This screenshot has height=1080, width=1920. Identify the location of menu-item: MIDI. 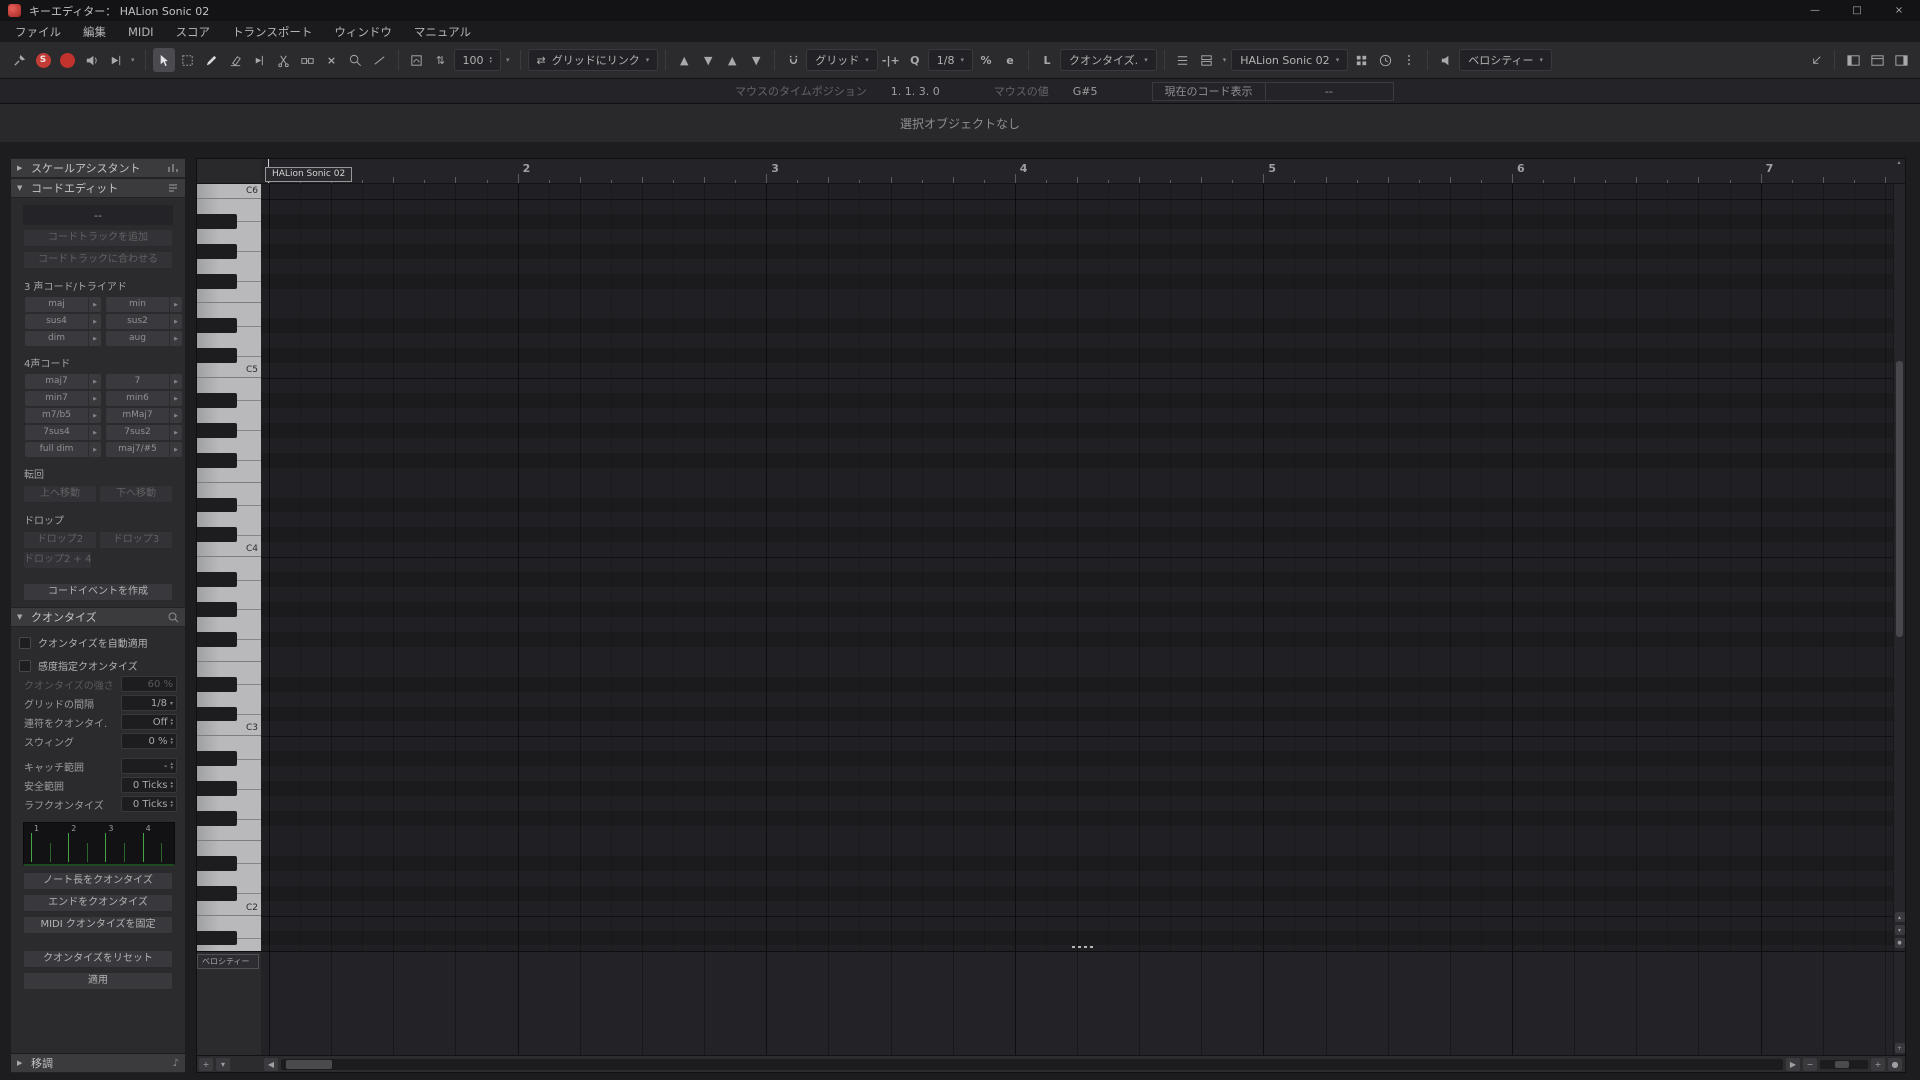
(141, 31).